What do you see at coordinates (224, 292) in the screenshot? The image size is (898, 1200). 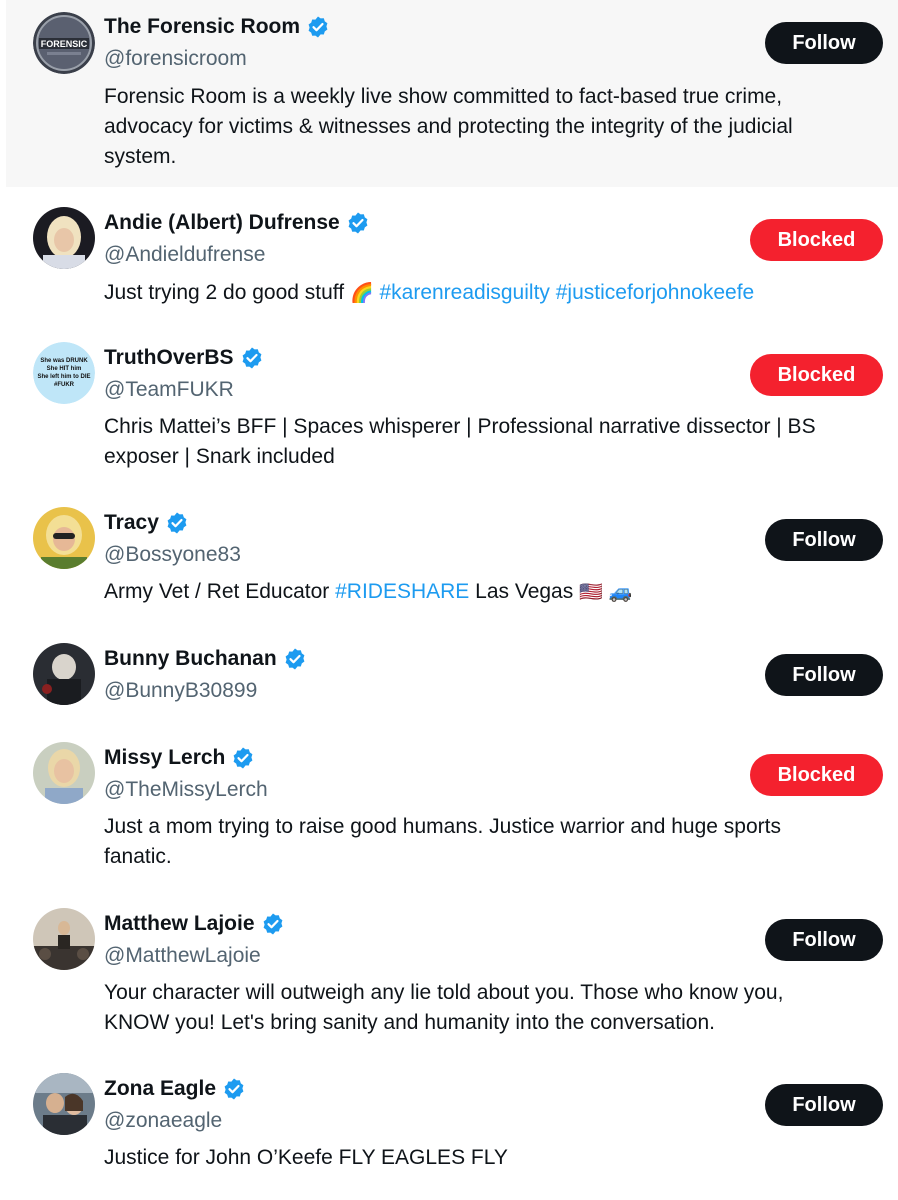 I see `bio-text: Just trying 2 do good stuff` at bounding box center [224, 292].